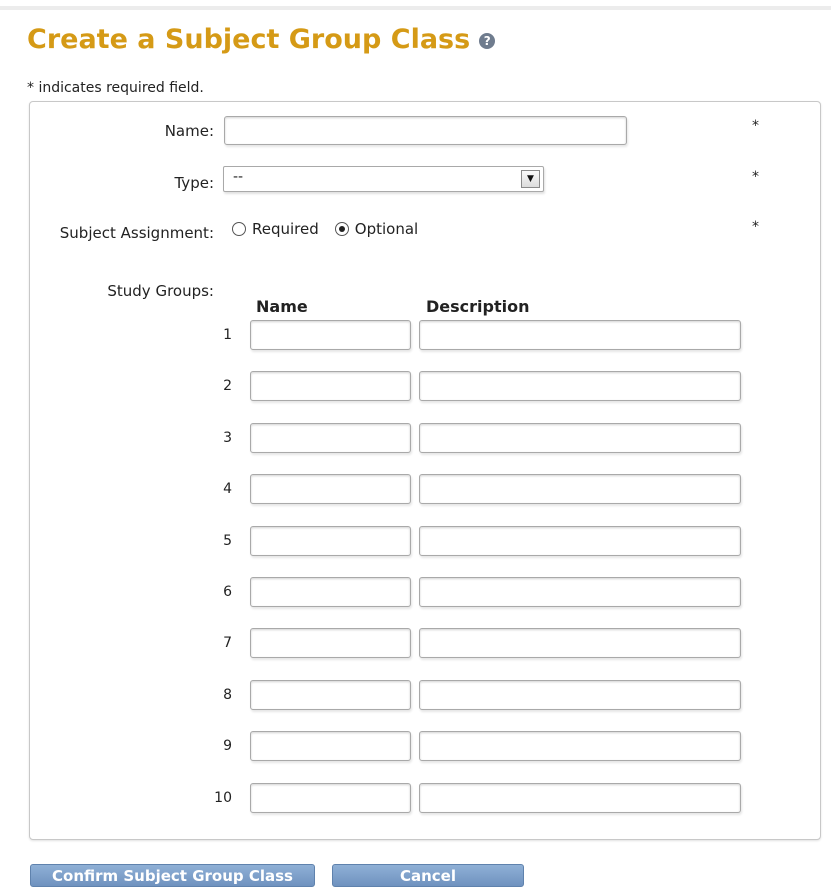 The height and width of the screenshot is (895, 831). I want to click on radio-optional, so click(341, 229).